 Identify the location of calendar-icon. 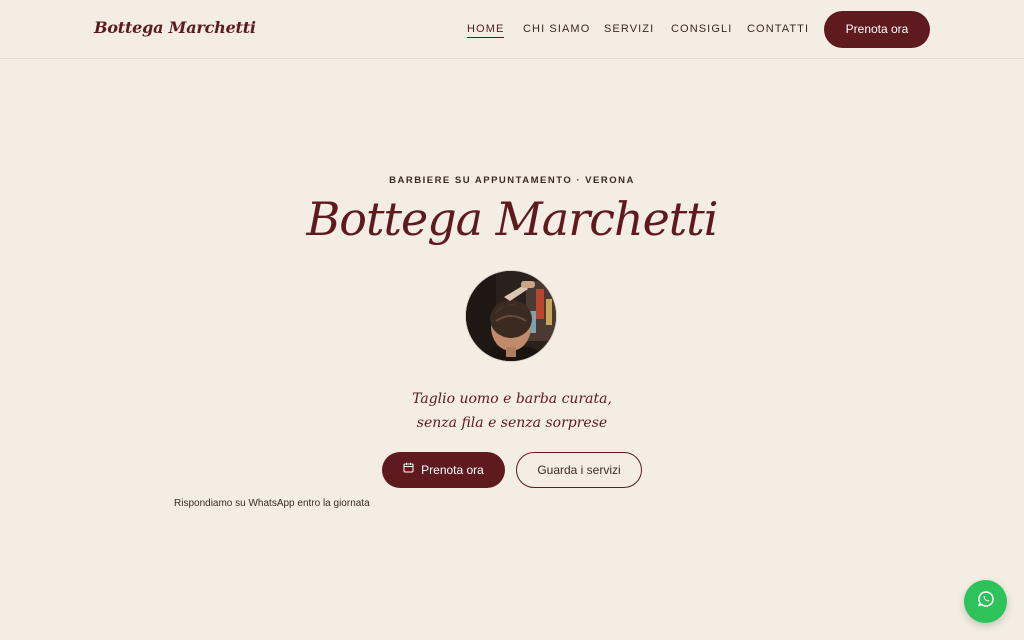
(408, 469).